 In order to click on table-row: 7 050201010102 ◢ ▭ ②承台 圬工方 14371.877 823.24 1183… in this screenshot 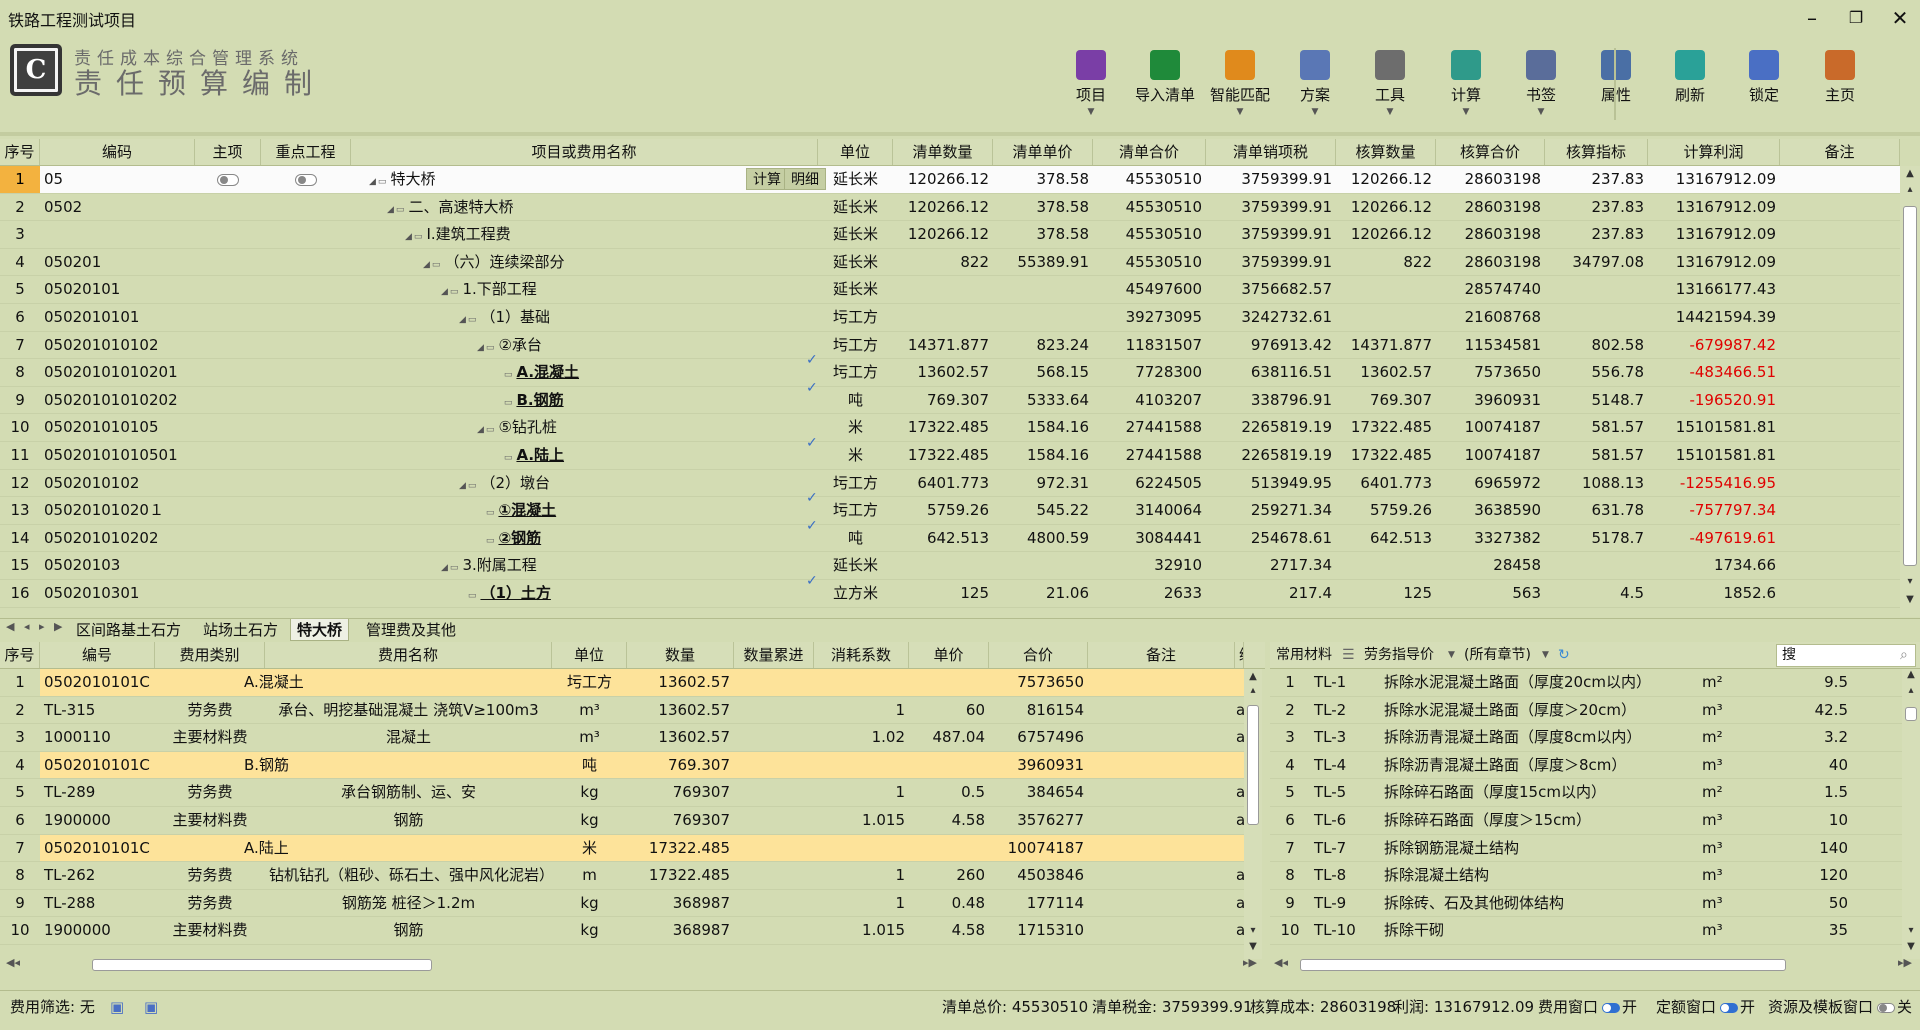, I will do `click(950, 346)`.